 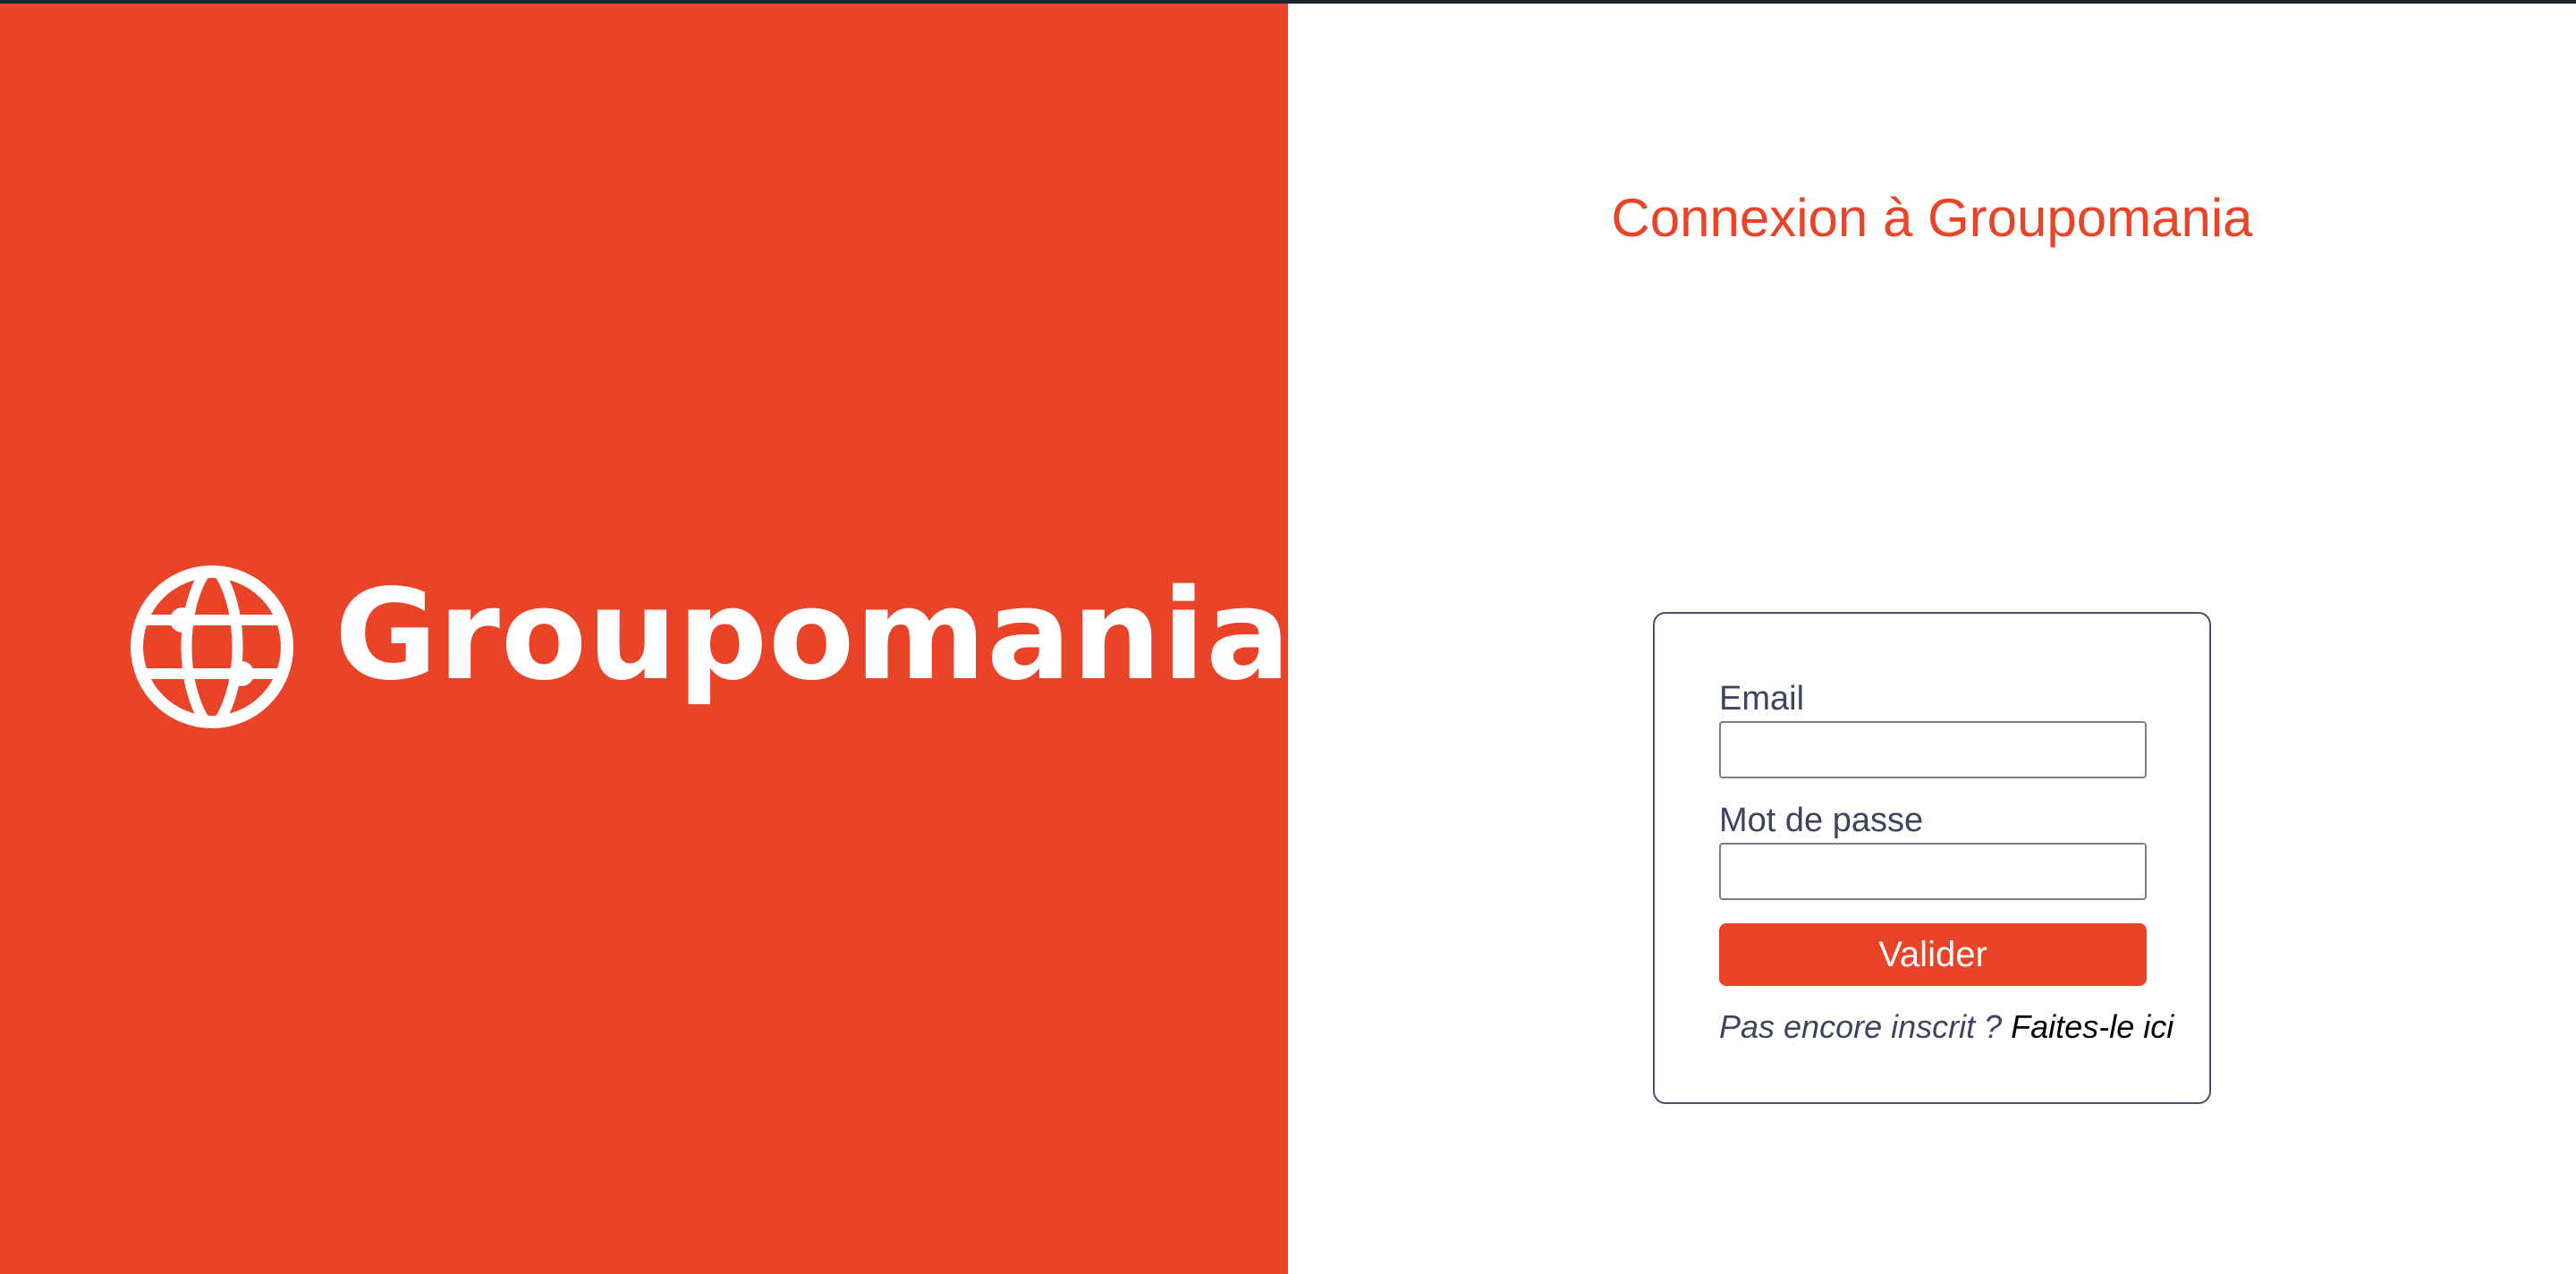 I want to click on password-group: Mot de passe, so click(x=1933, y=850).